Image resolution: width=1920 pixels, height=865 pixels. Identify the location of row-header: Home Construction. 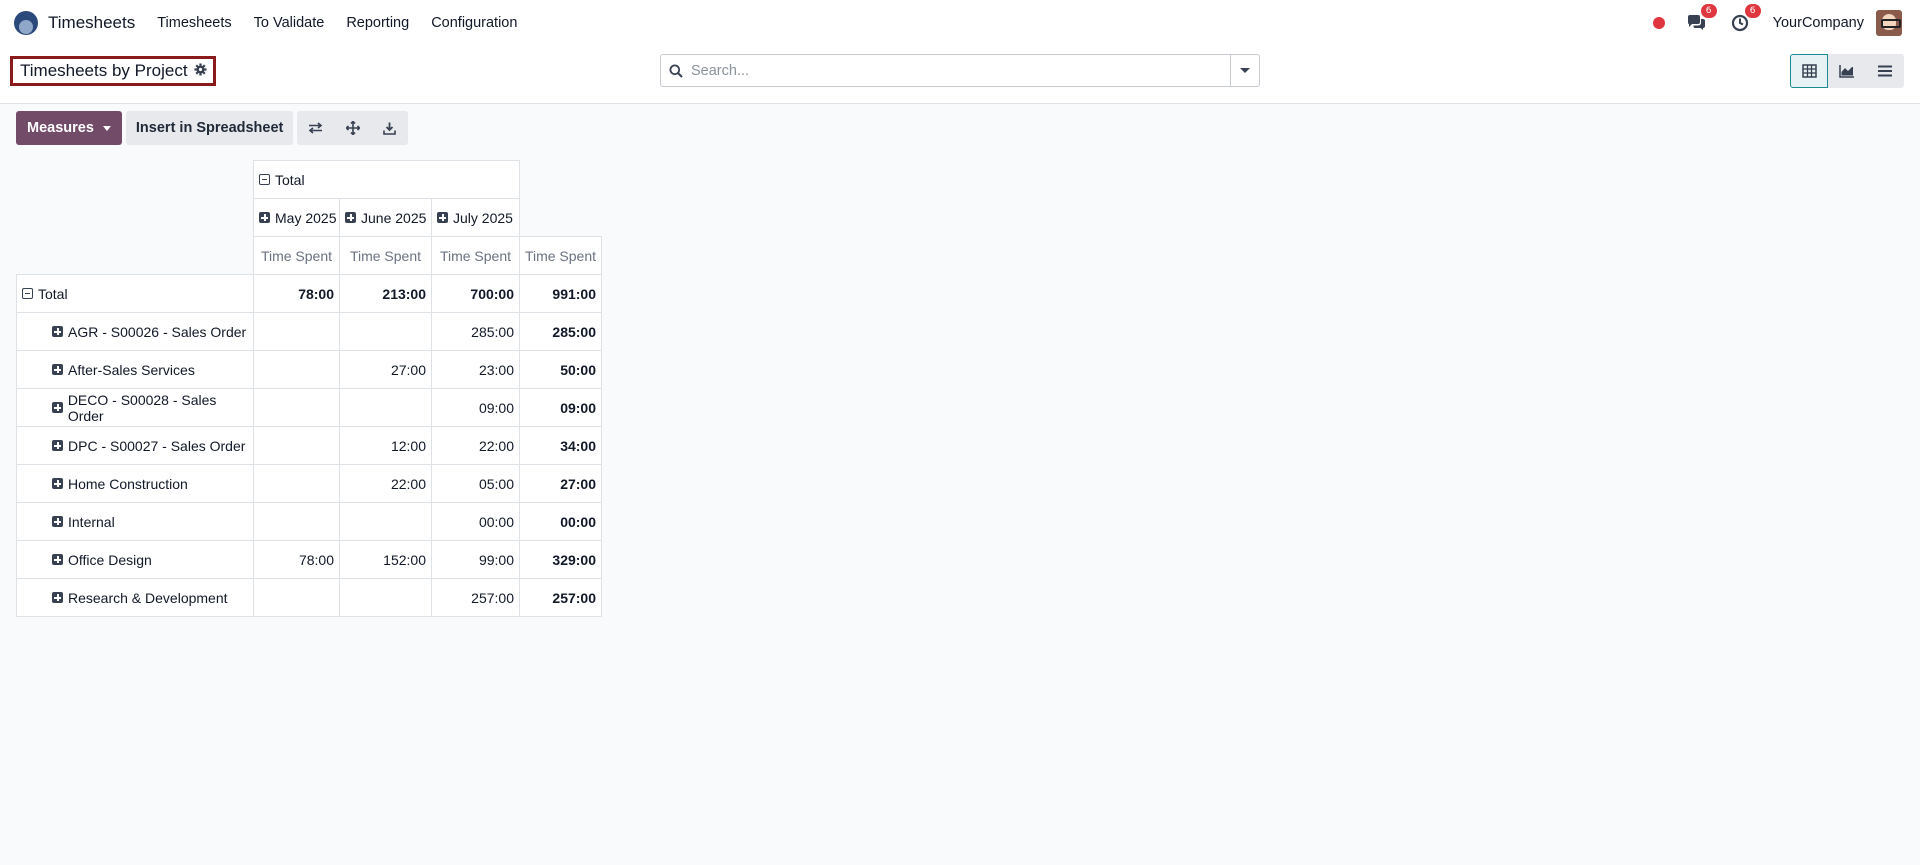
(135, 483).